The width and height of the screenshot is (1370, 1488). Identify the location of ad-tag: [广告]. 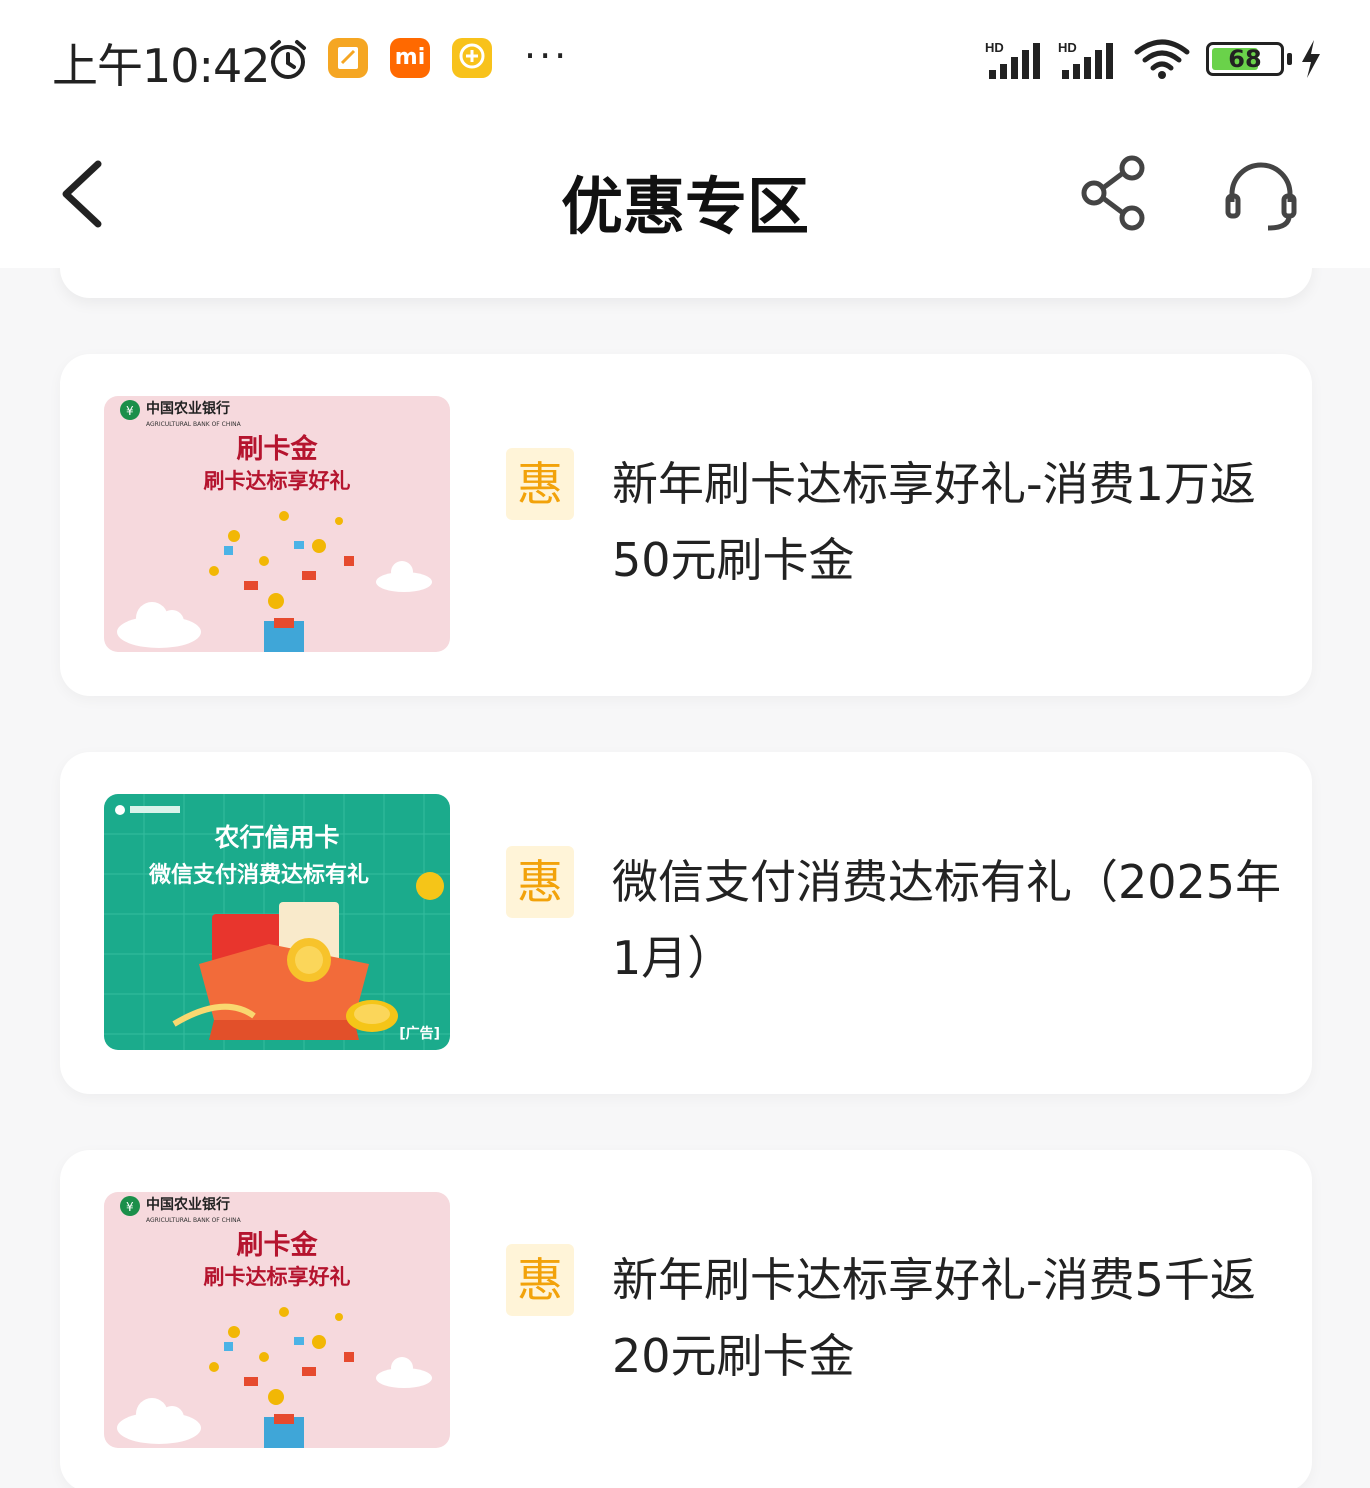
(419, 1033).